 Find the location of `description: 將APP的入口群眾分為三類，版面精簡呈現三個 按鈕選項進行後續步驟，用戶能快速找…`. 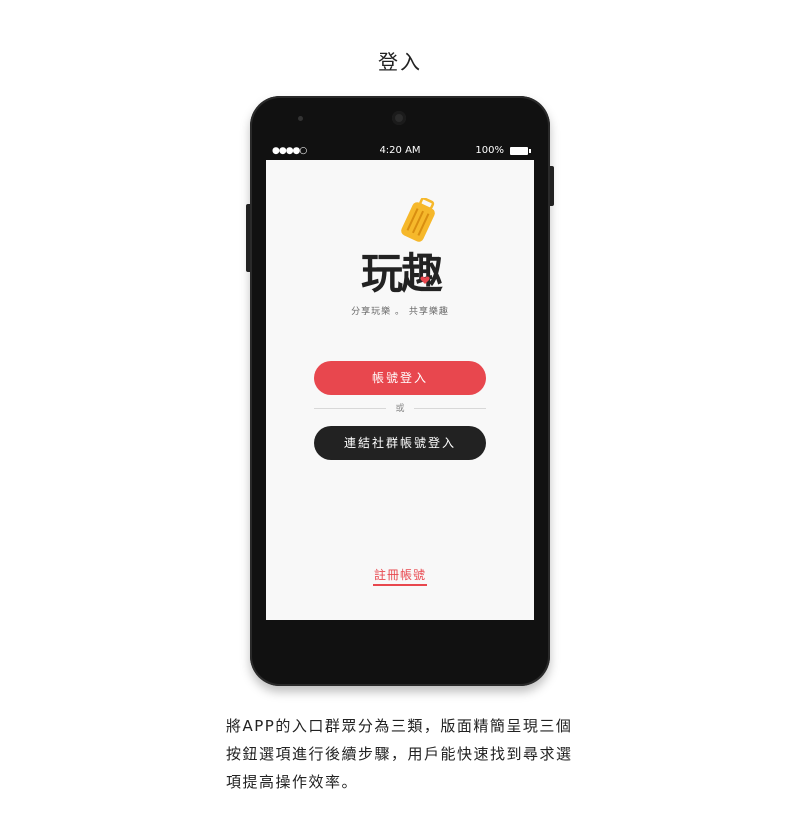

description: 將APP的入口群眾分為三類，版面精簡呈現三個 按鈕選項進行後續步驟，用戶能快速找… is located at coordinates (406, 754).